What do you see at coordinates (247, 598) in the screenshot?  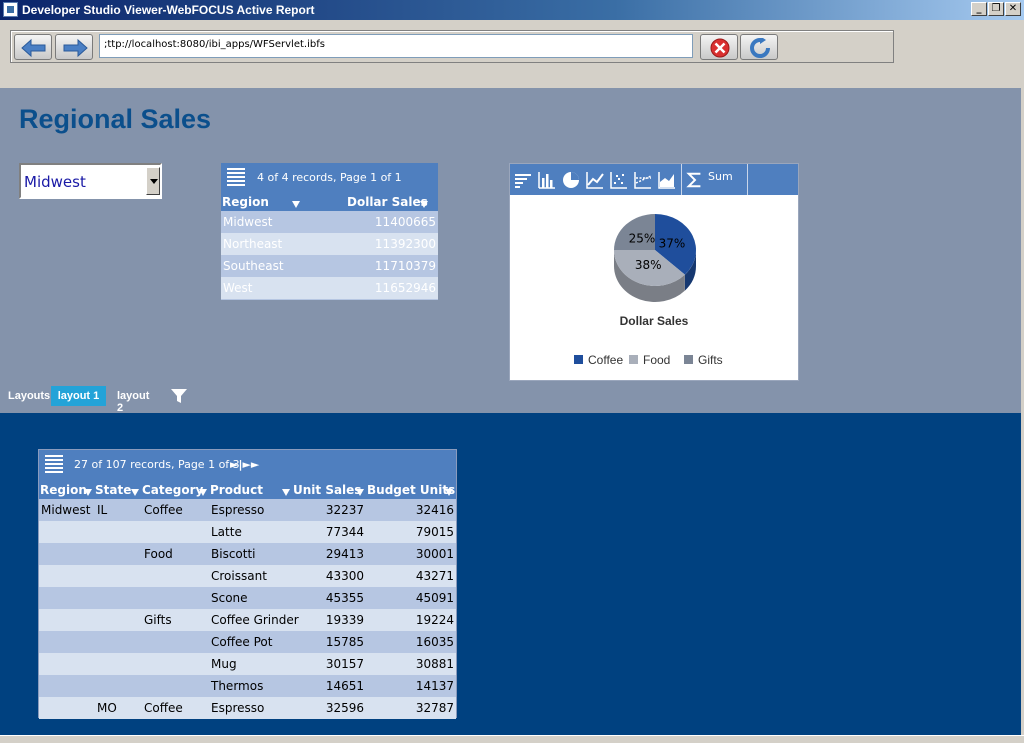 I see `table-row: Scone 45355 45091` at bounding box center [247, 598].